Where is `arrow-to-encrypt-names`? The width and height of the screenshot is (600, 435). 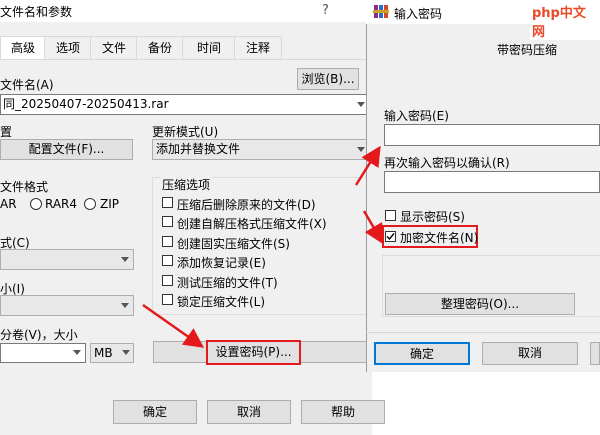
arrow-to-encrypt-names is located at coordinates (373, 227).